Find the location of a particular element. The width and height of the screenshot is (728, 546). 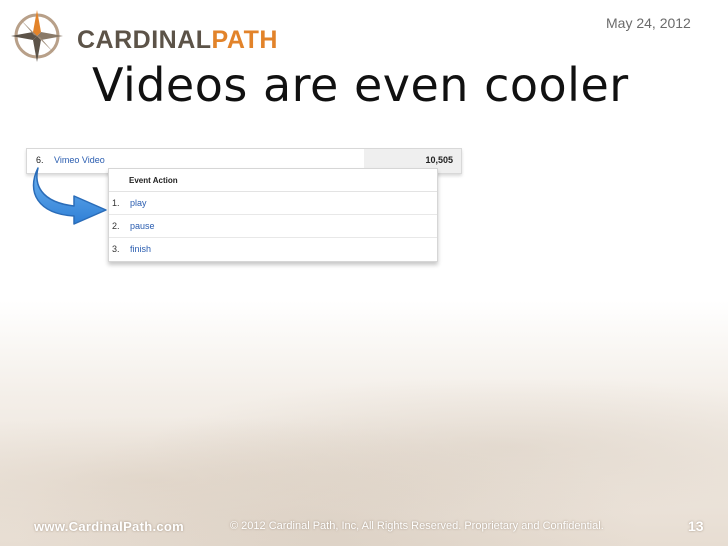

slide-title: Videos are even cooler is located at coordinates (360, 85).